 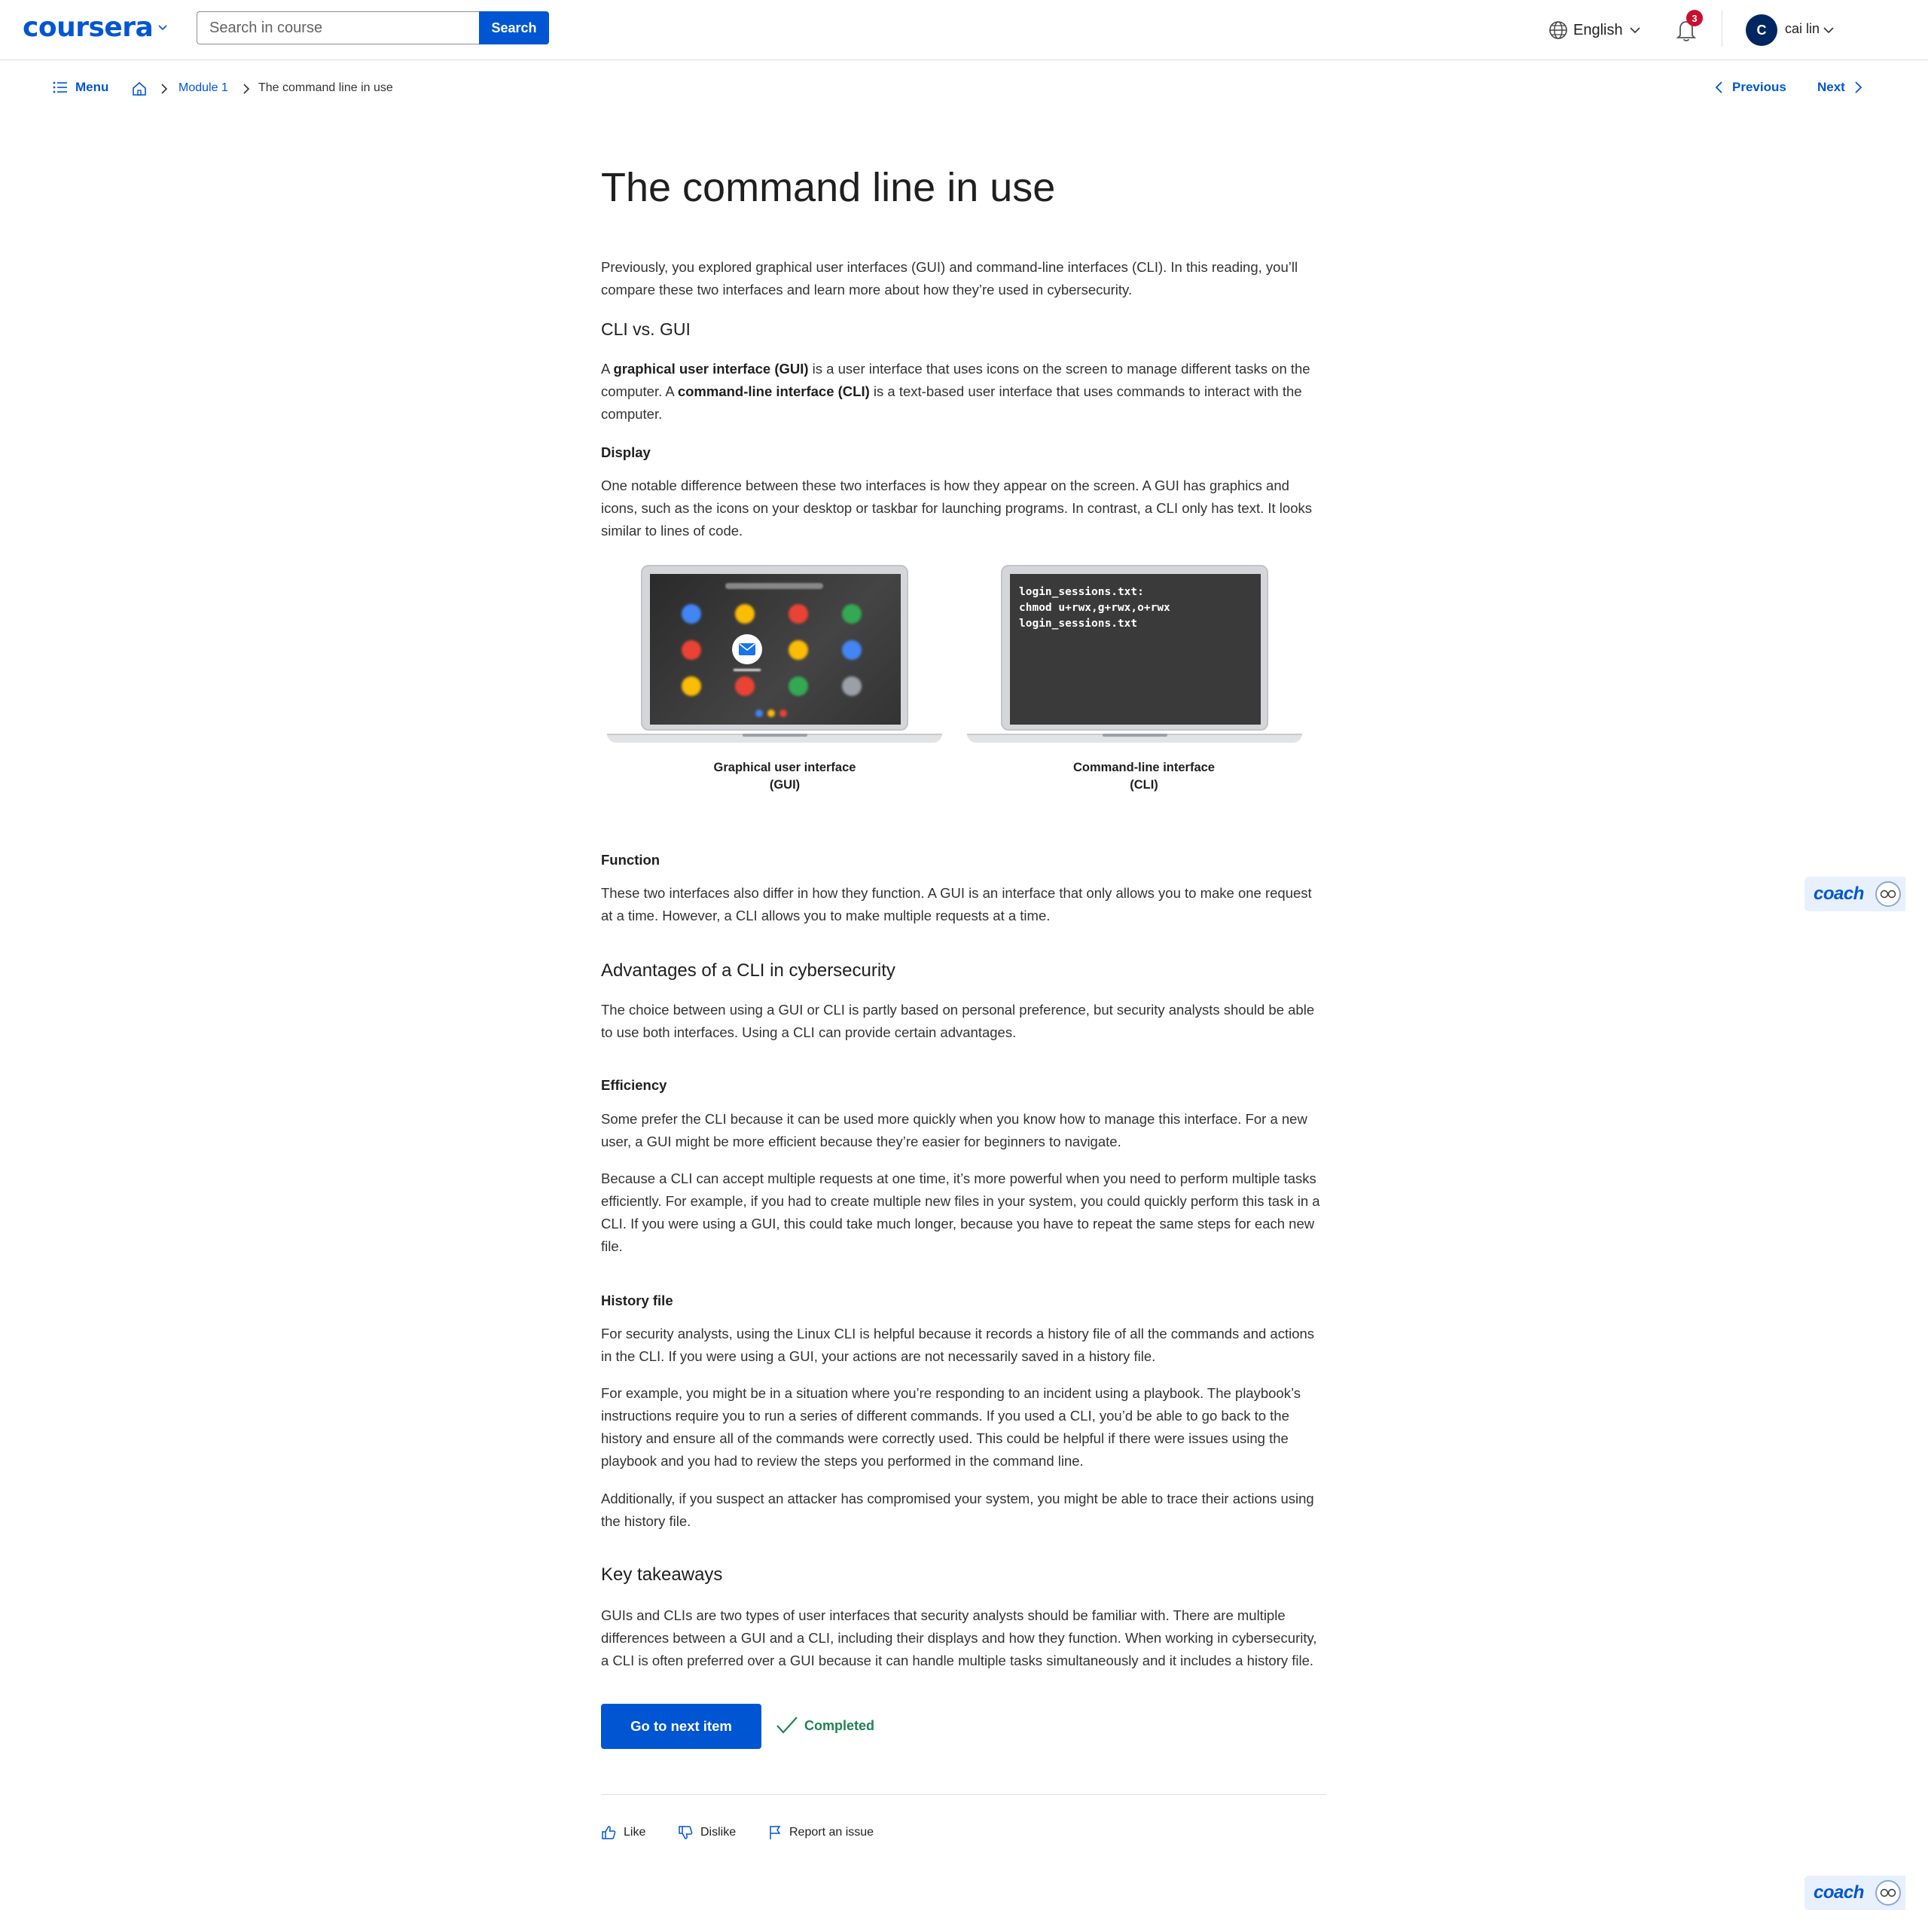 What do you see at coordinates (785, 776) in the screenshot?
I see `gui-caption: Graphical user interface (GUI)` at bounding box center [785, 776].